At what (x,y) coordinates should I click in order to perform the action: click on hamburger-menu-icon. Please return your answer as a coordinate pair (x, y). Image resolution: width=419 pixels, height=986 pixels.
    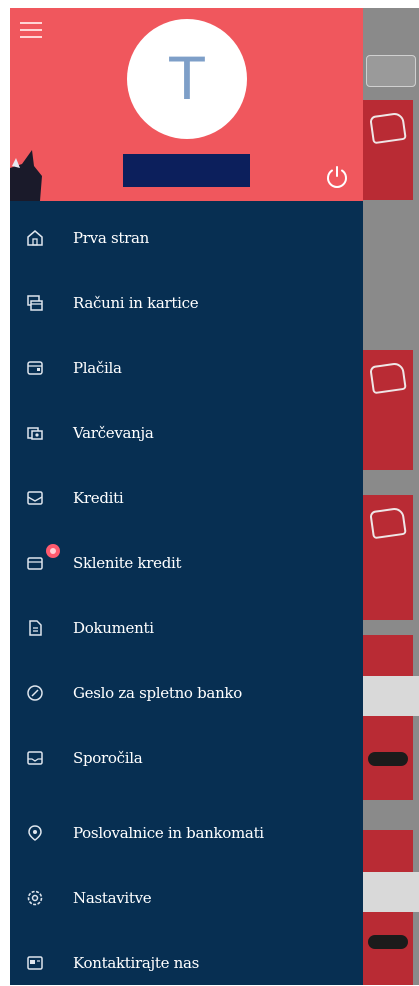
    Looking at the image, I should click on (31, 31).